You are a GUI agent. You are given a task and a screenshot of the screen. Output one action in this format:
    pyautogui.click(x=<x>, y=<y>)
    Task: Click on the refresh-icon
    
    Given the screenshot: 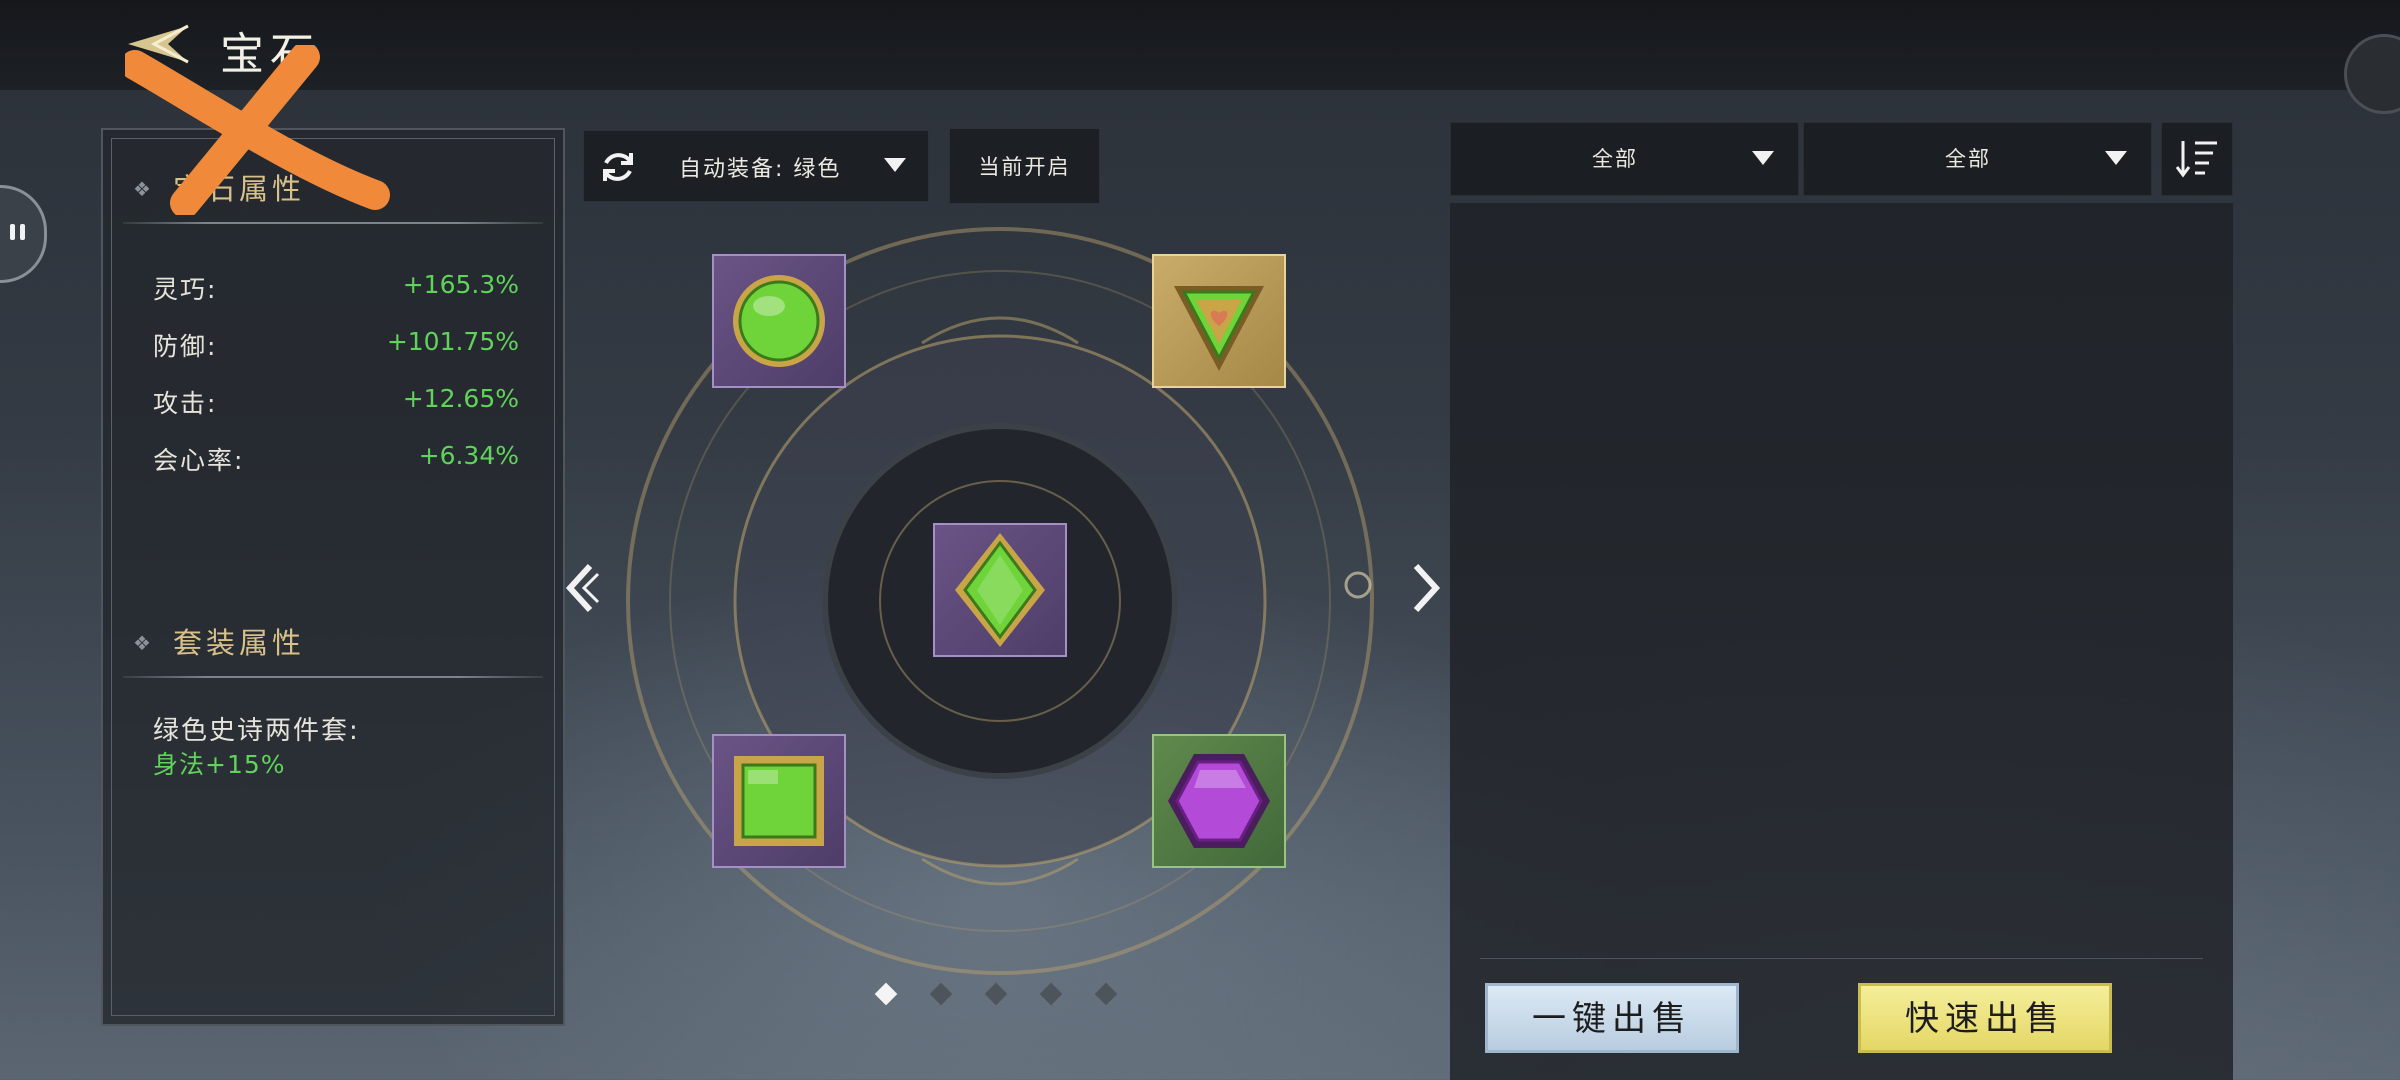 What is the action you would take?
    pyautogui.click(x=618, y=167)
    